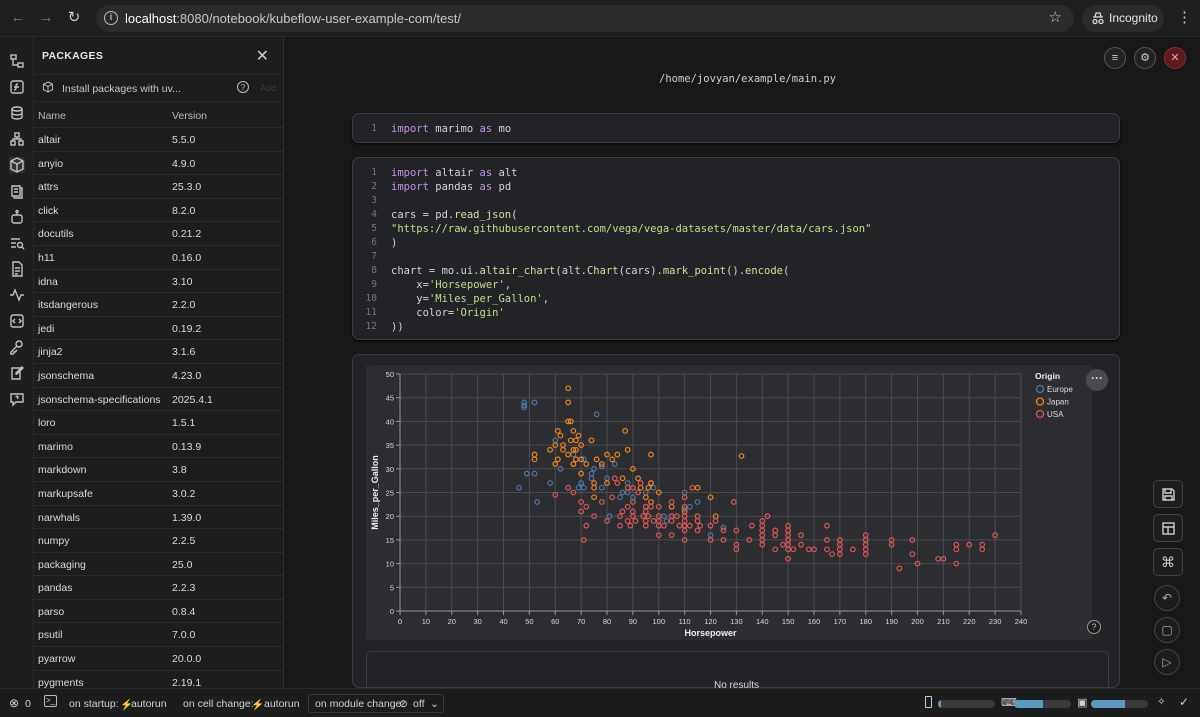  Describe the element at coordinates (1145, 58) in the screenshot. I see `settings-gear-icon: ⚙` at that location.